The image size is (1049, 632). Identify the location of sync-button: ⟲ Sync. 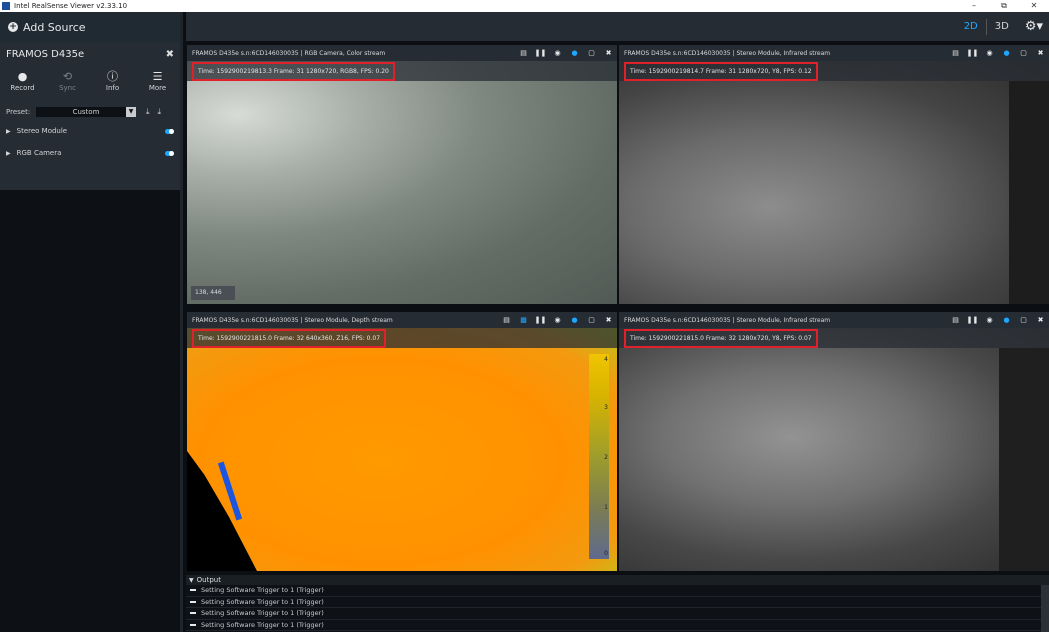
(67, 85).